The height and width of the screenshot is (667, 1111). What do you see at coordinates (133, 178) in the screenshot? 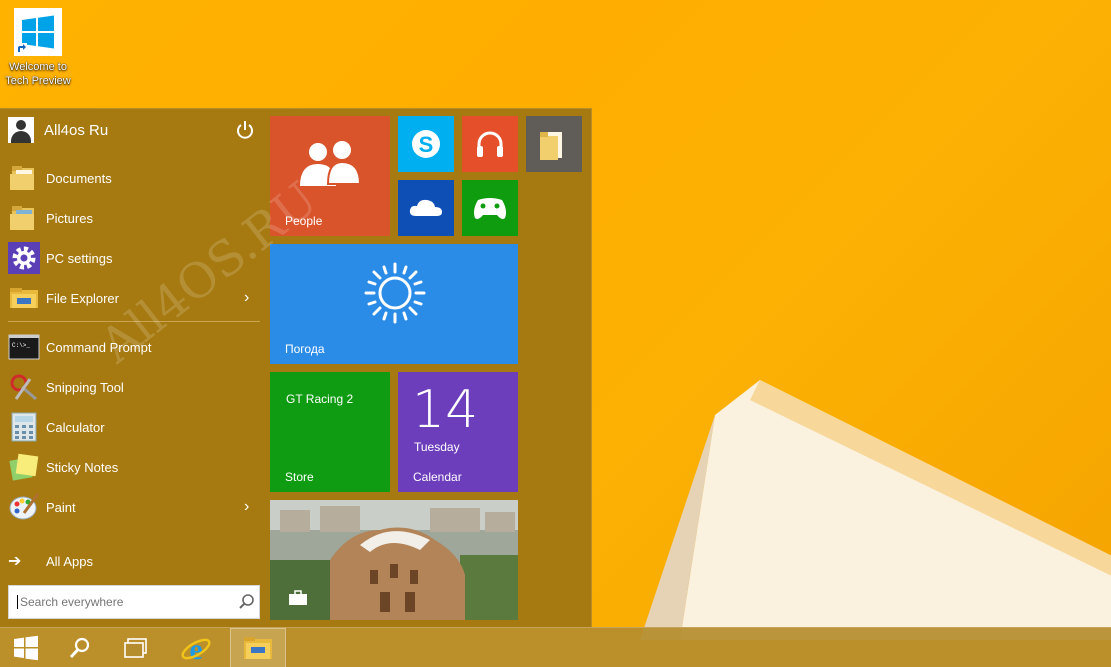
I see `menu-item-documents: Documents` at bounding box center [133, 178].